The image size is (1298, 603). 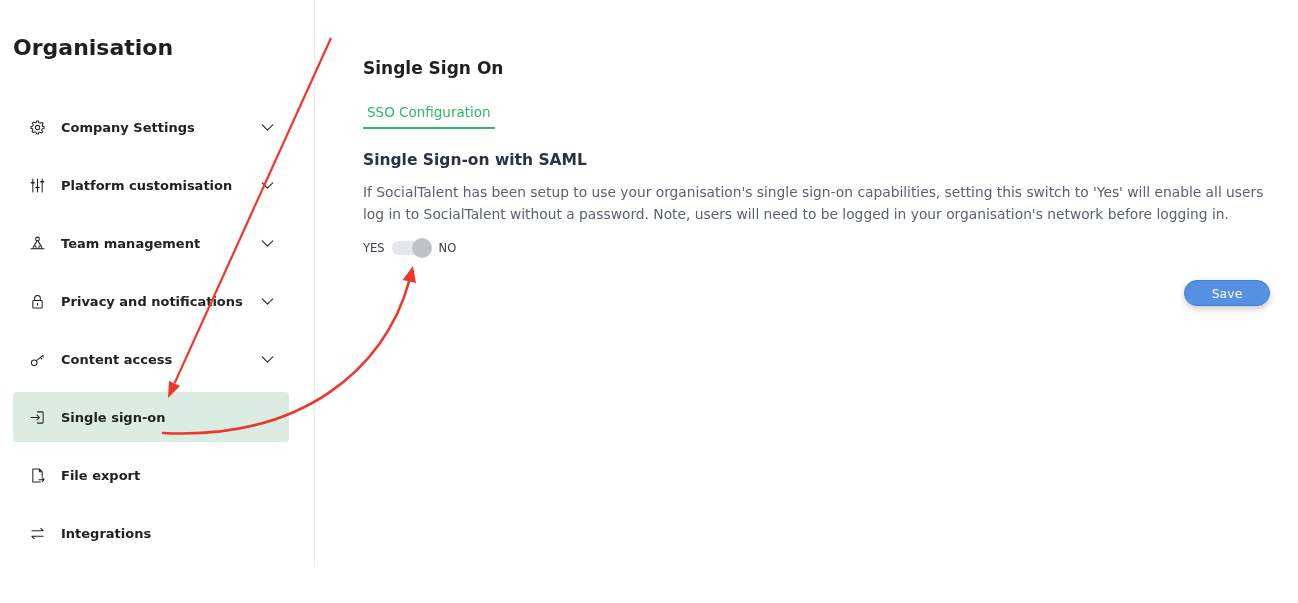 I want to click on sidebar-item: Platform customisation, so click(x=151, y=185).